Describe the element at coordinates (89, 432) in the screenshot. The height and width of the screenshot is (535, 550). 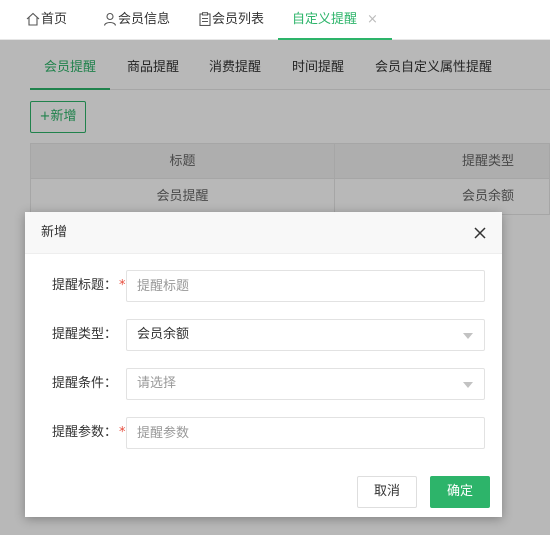
I see `field-label: 提醒参数： *` at that location.